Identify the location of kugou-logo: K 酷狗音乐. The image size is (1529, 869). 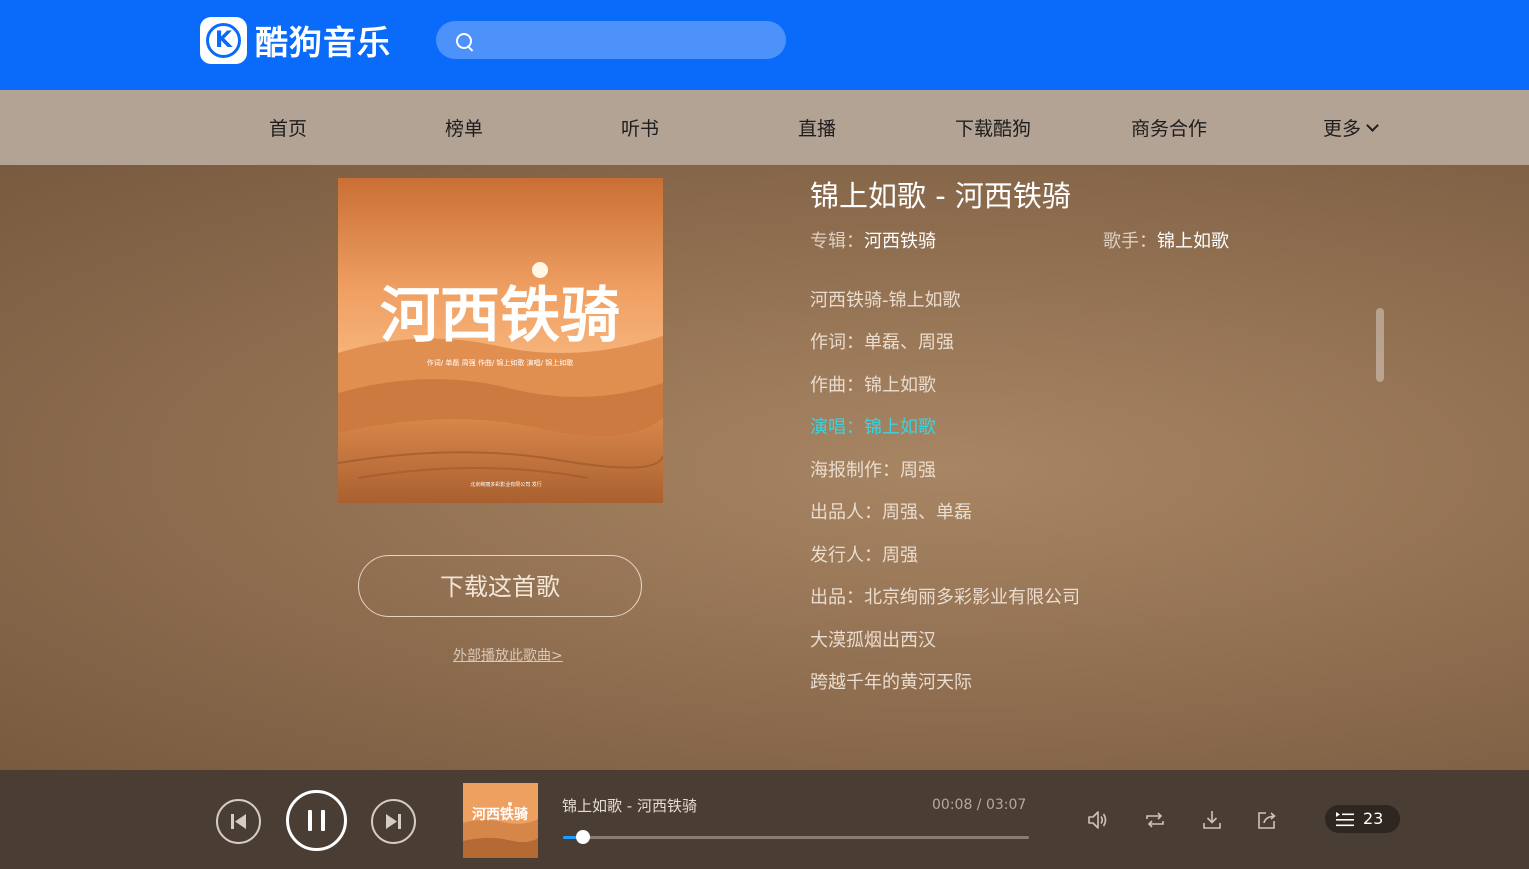
(295, 40).